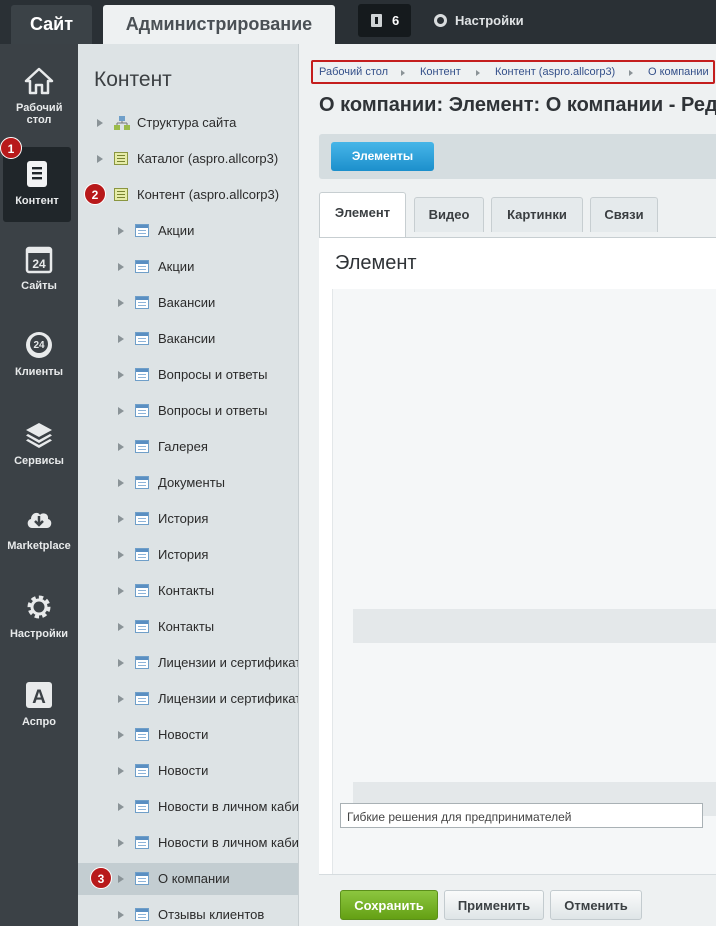  I want to click on cancel-button: Отменить, so click(596, 905).